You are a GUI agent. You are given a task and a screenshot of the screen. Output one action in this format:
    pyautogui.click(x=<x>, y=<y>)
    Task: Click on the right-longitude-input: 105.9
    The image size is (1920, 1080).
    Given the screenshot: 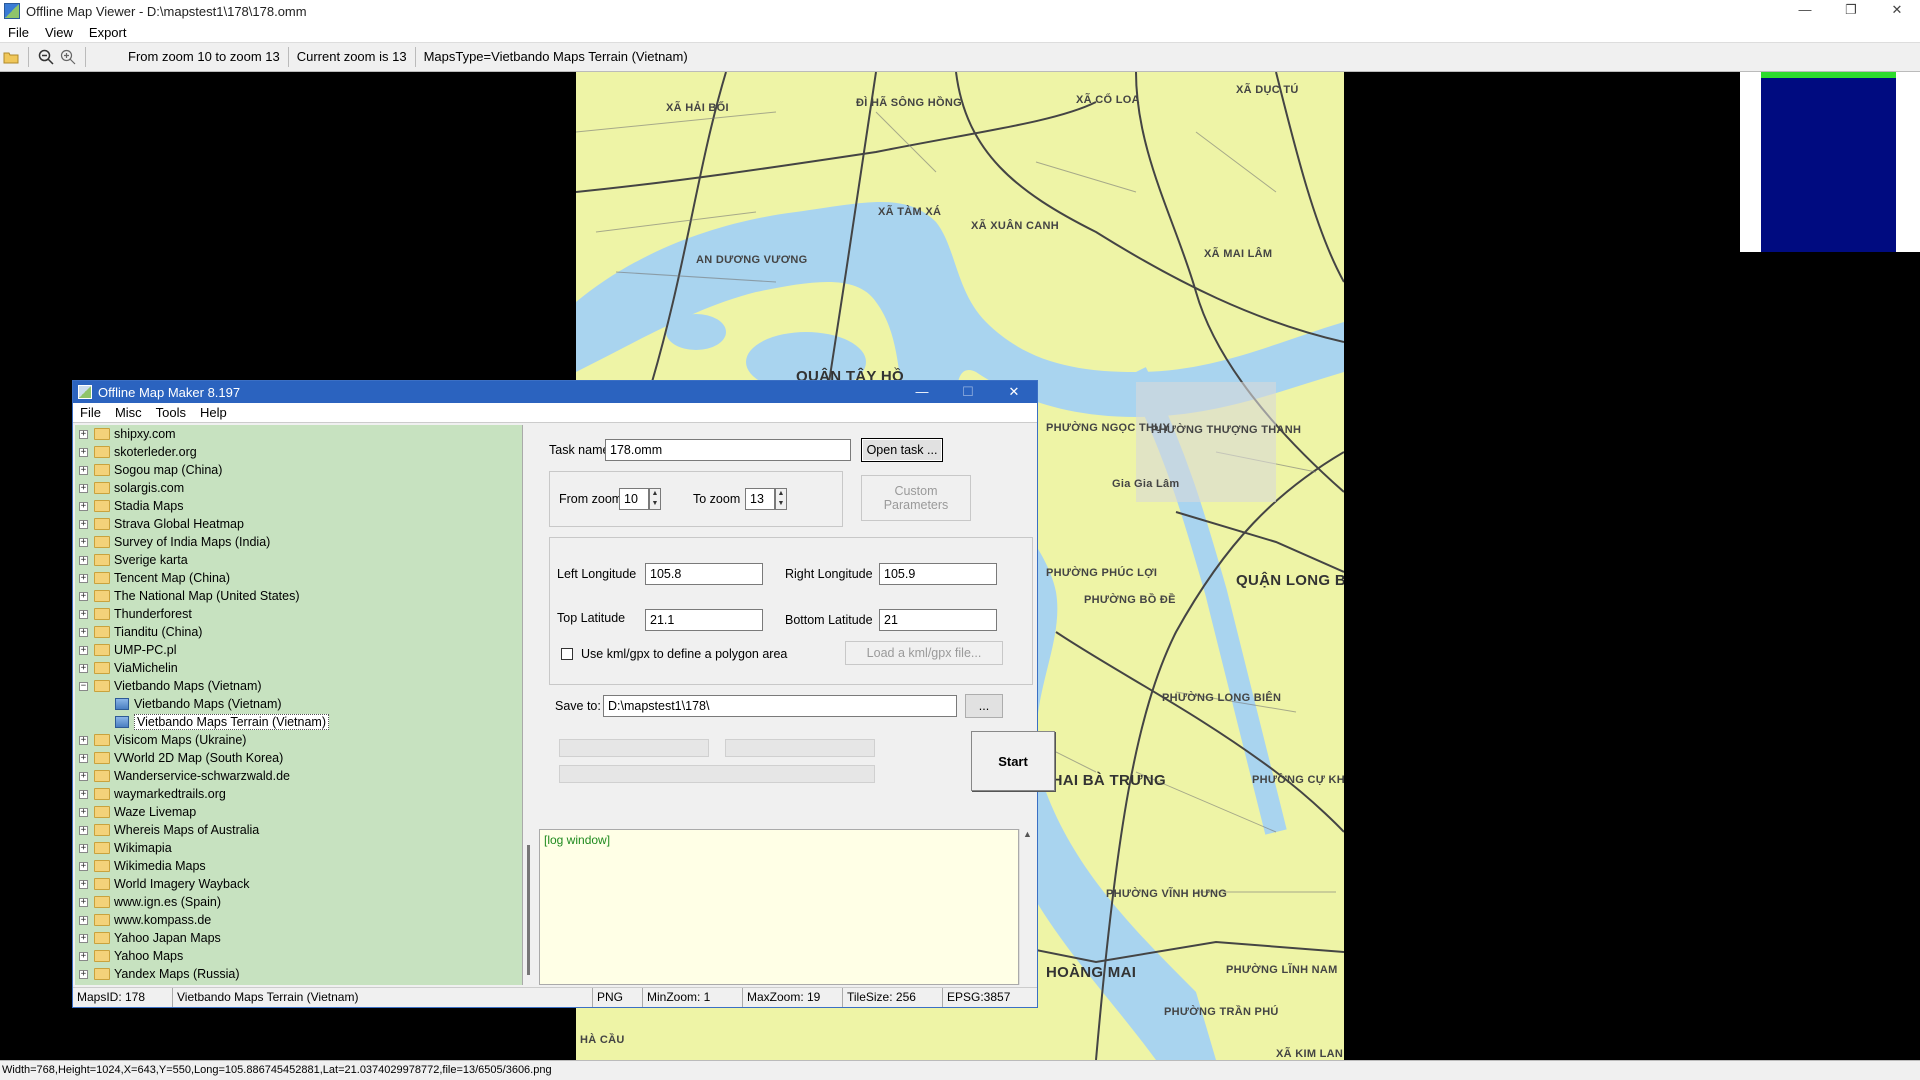 What is the action you would take?
    pyautogui.click(x=938, y=574)
    